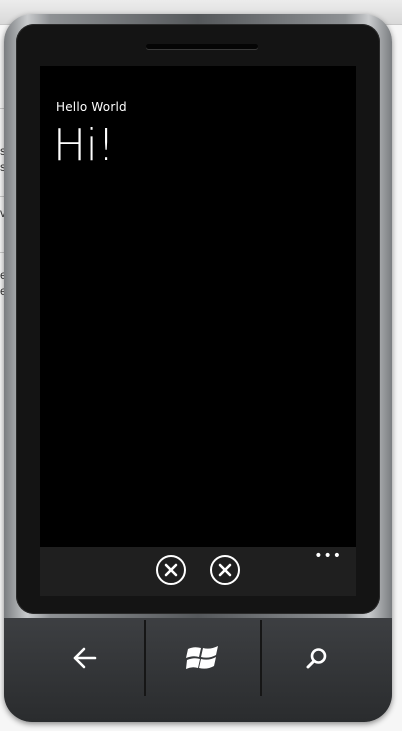 The image size is (402, 731). I want to click on hardware-back-button, so click(85, 658).